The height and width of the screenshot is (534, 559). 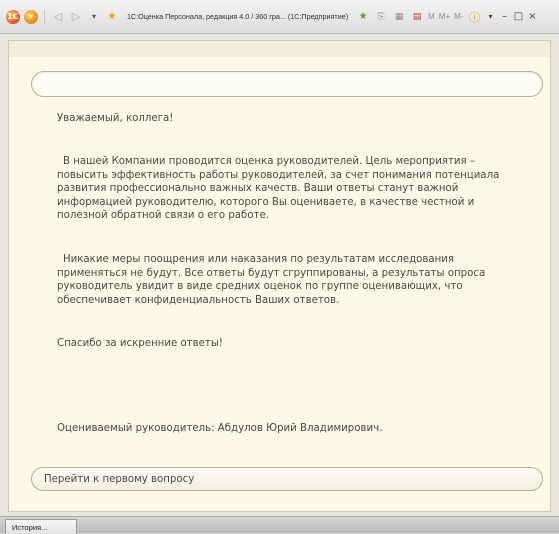 I want to click on main-menu-icon: ▾, so click(x=31, y=16).